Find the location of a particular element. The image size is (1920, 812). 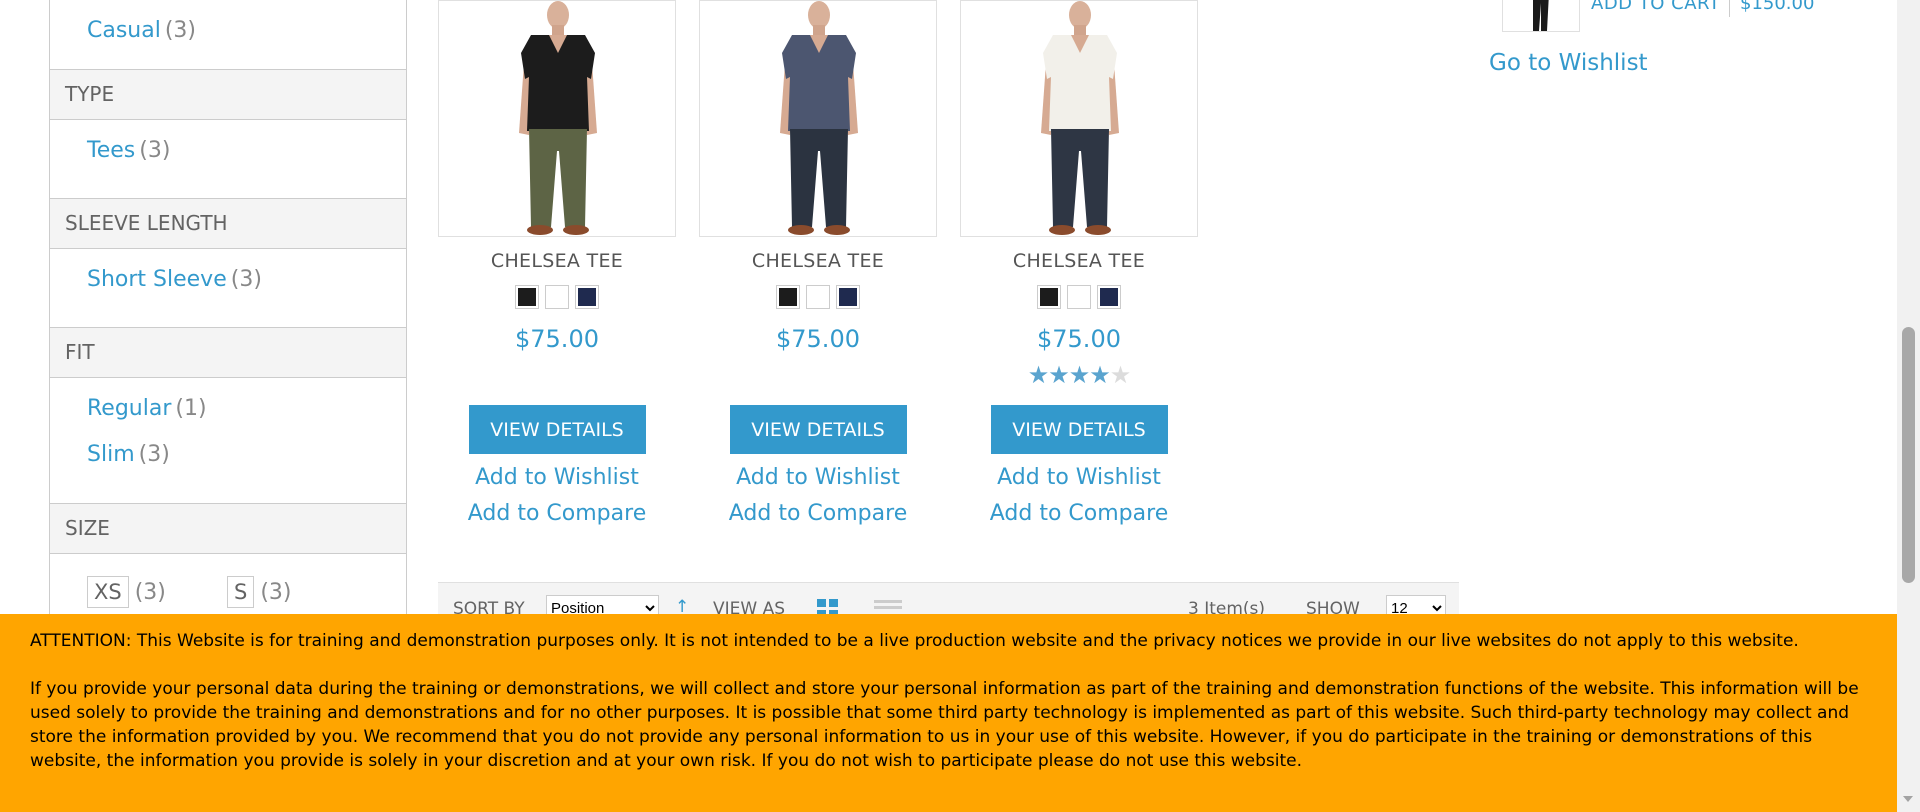

filter-option-regular: Regular (1) is located at coordinates (246, 409).